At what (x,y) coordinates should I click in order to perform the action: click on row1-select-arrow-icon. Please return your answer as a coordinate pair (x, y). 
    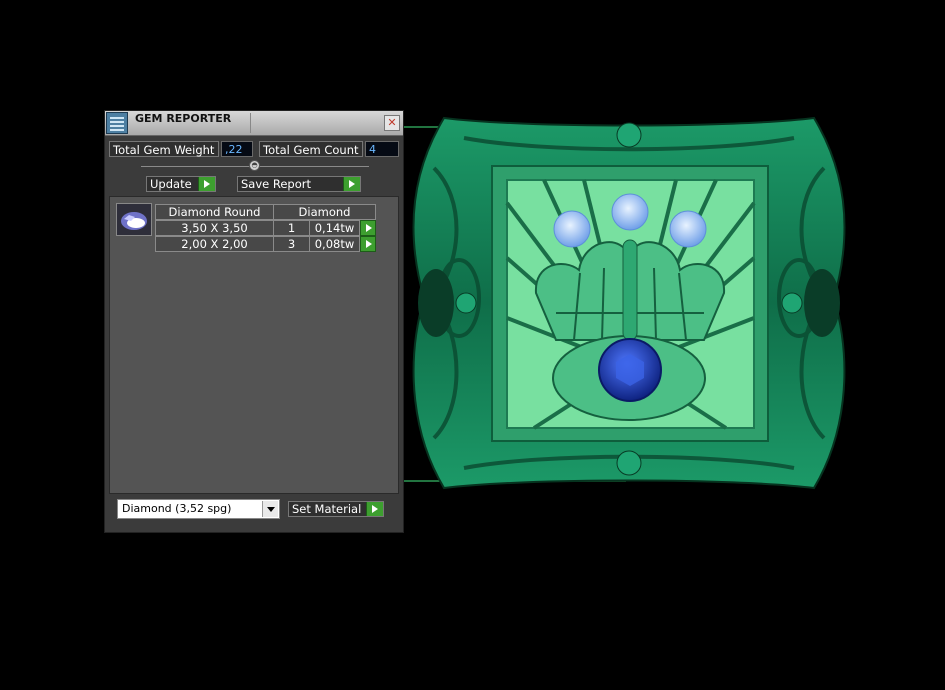
    Looking at the image, I should click on (368, 228).